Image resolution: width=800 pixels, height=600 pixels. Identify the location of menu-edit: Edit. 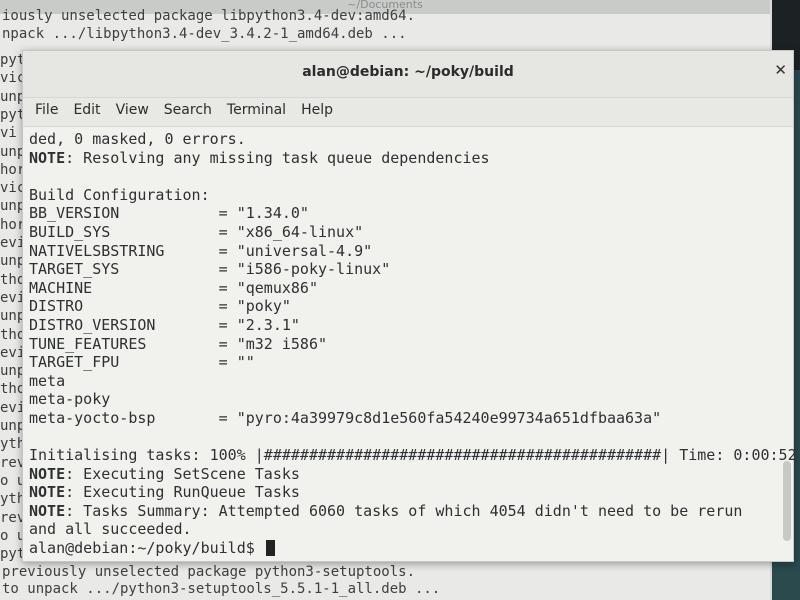
(88, 112).